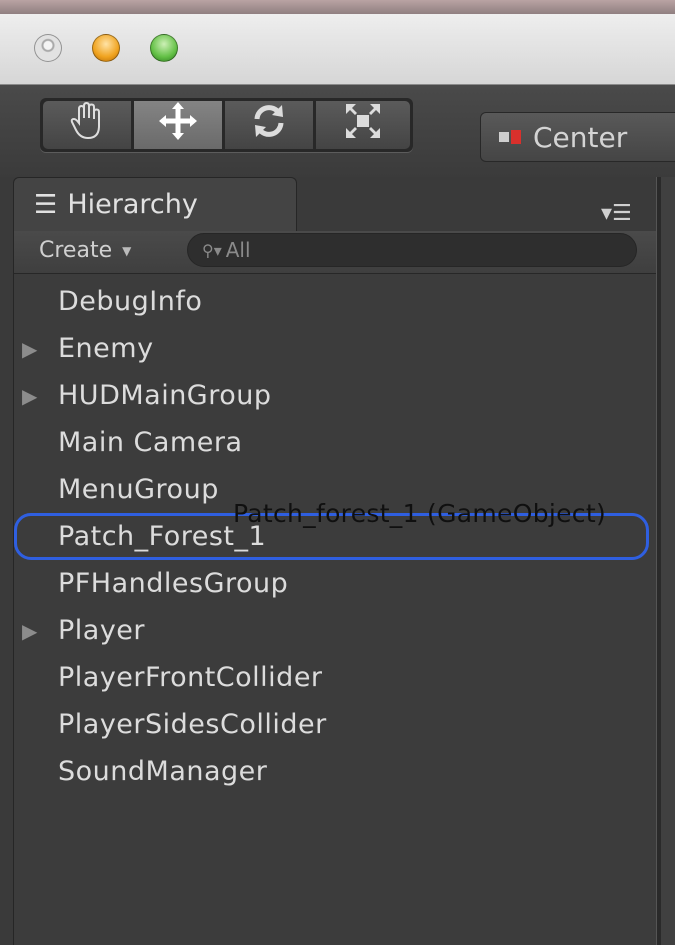 The height and width of the screenshot is (945, 675). What do you see at coordinates (668, 561) in the screenshot?
I see `adjacent-panel` at bounding box center [668, 561].